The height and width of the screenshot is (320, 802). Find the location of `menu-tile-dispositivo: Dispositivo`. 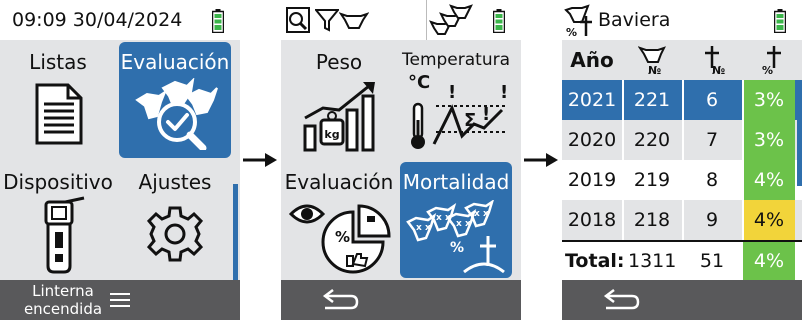

menu-tile-dispositivo: Dispositivo is located at coordinates (58, 220).